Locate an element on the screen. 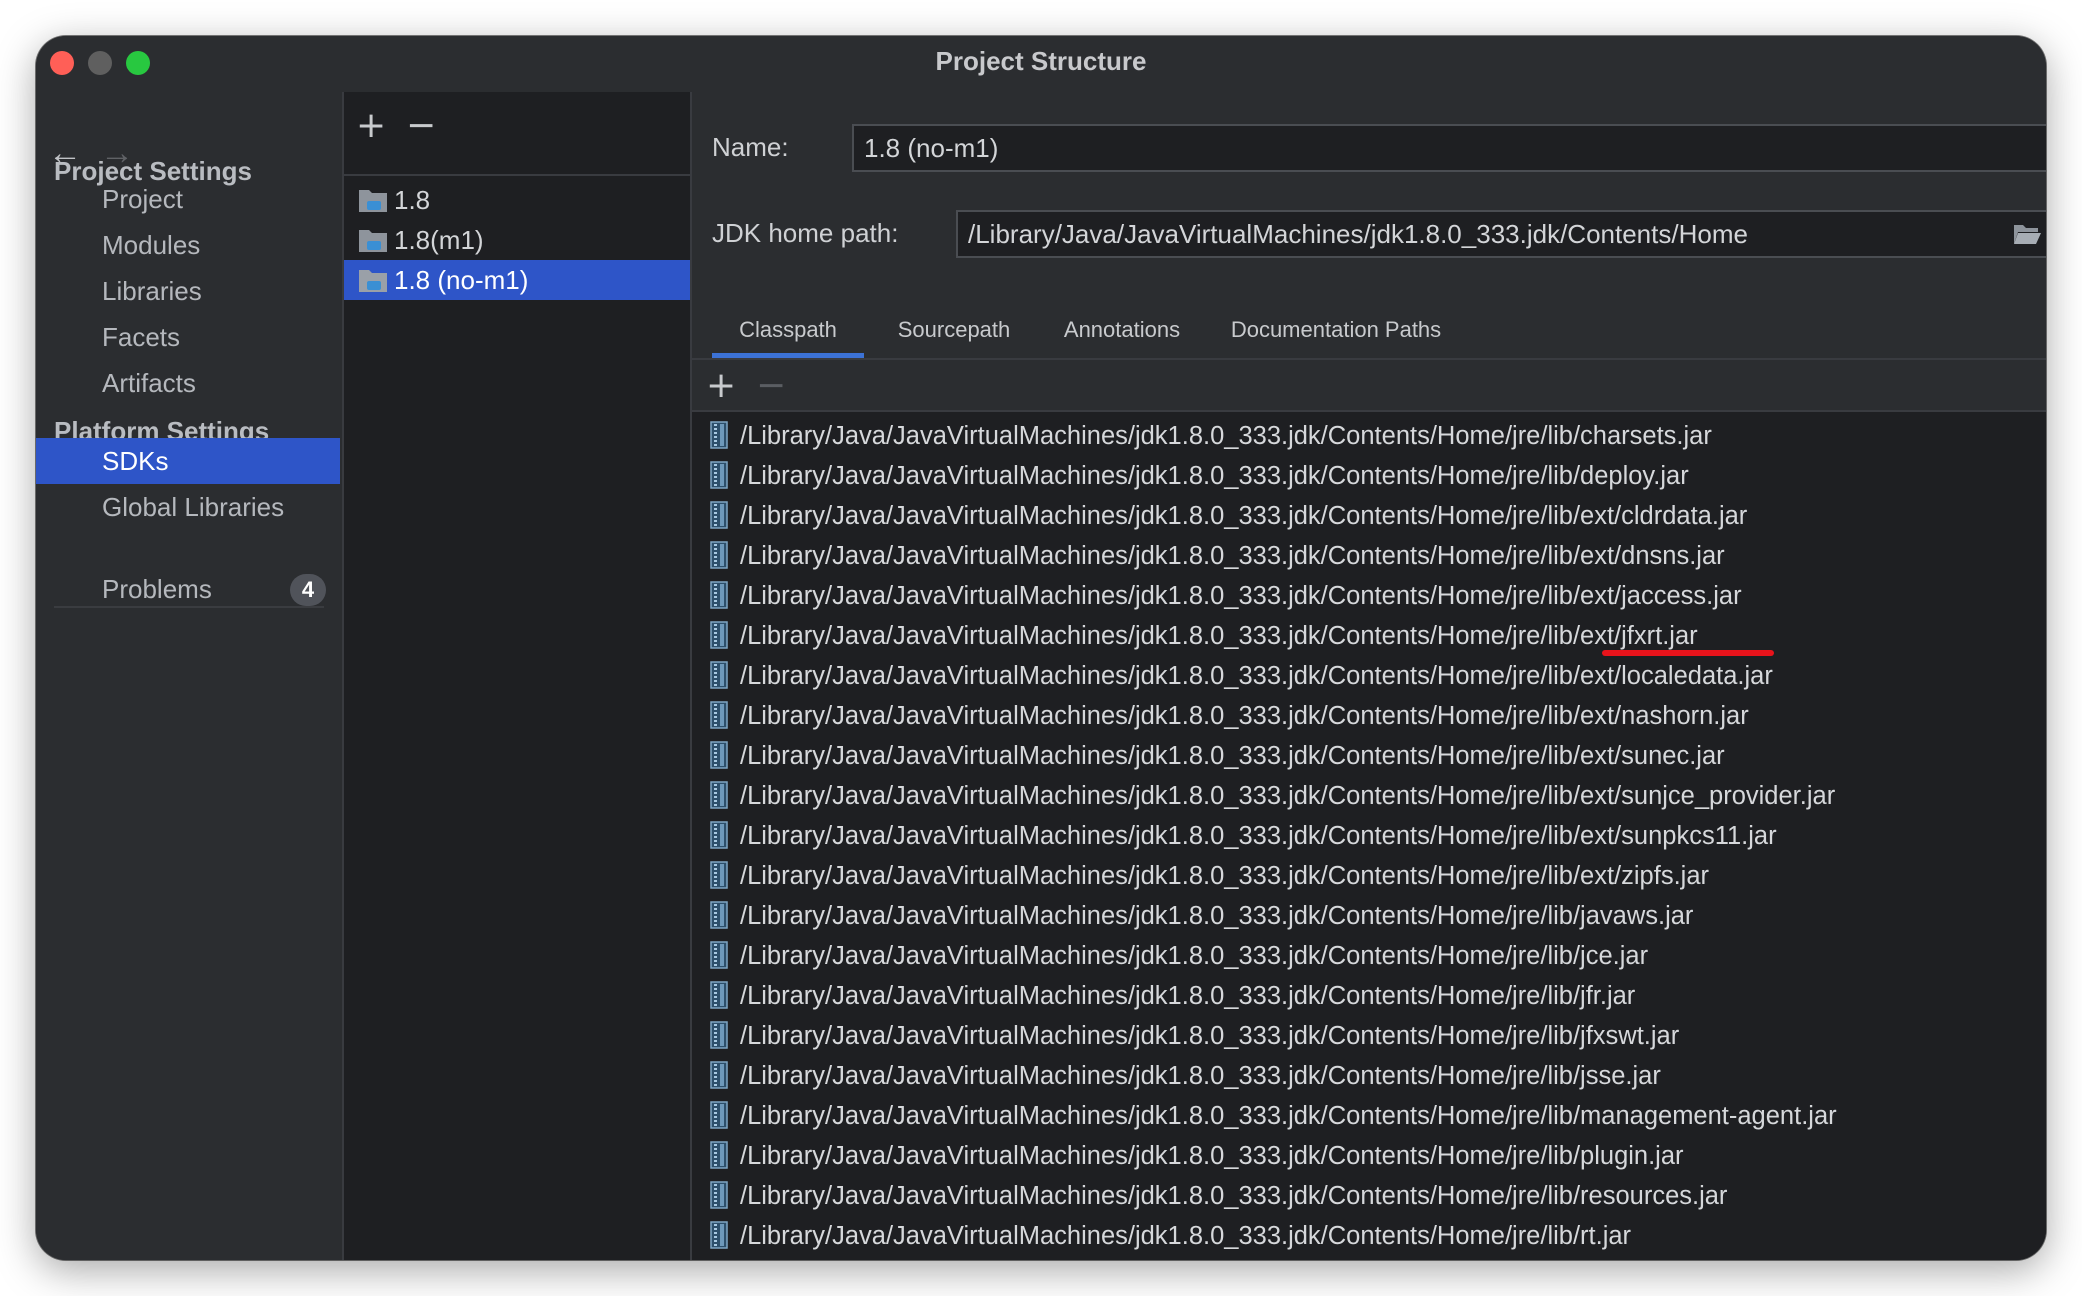 Image resolution: width=2082 pixels, height=1296 pixels. window-title: Project Structure is located at coordinates (1041, 61).